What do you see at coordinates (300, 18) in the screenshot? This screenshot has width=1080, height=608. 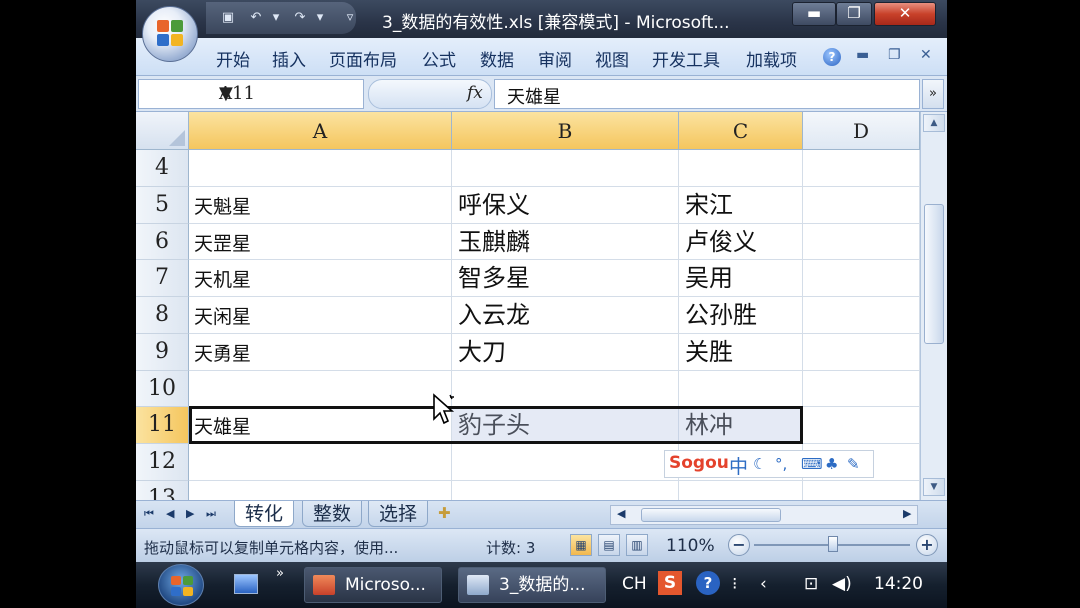 I see `redo-icon: ↷` at bounding box center [300, 18].